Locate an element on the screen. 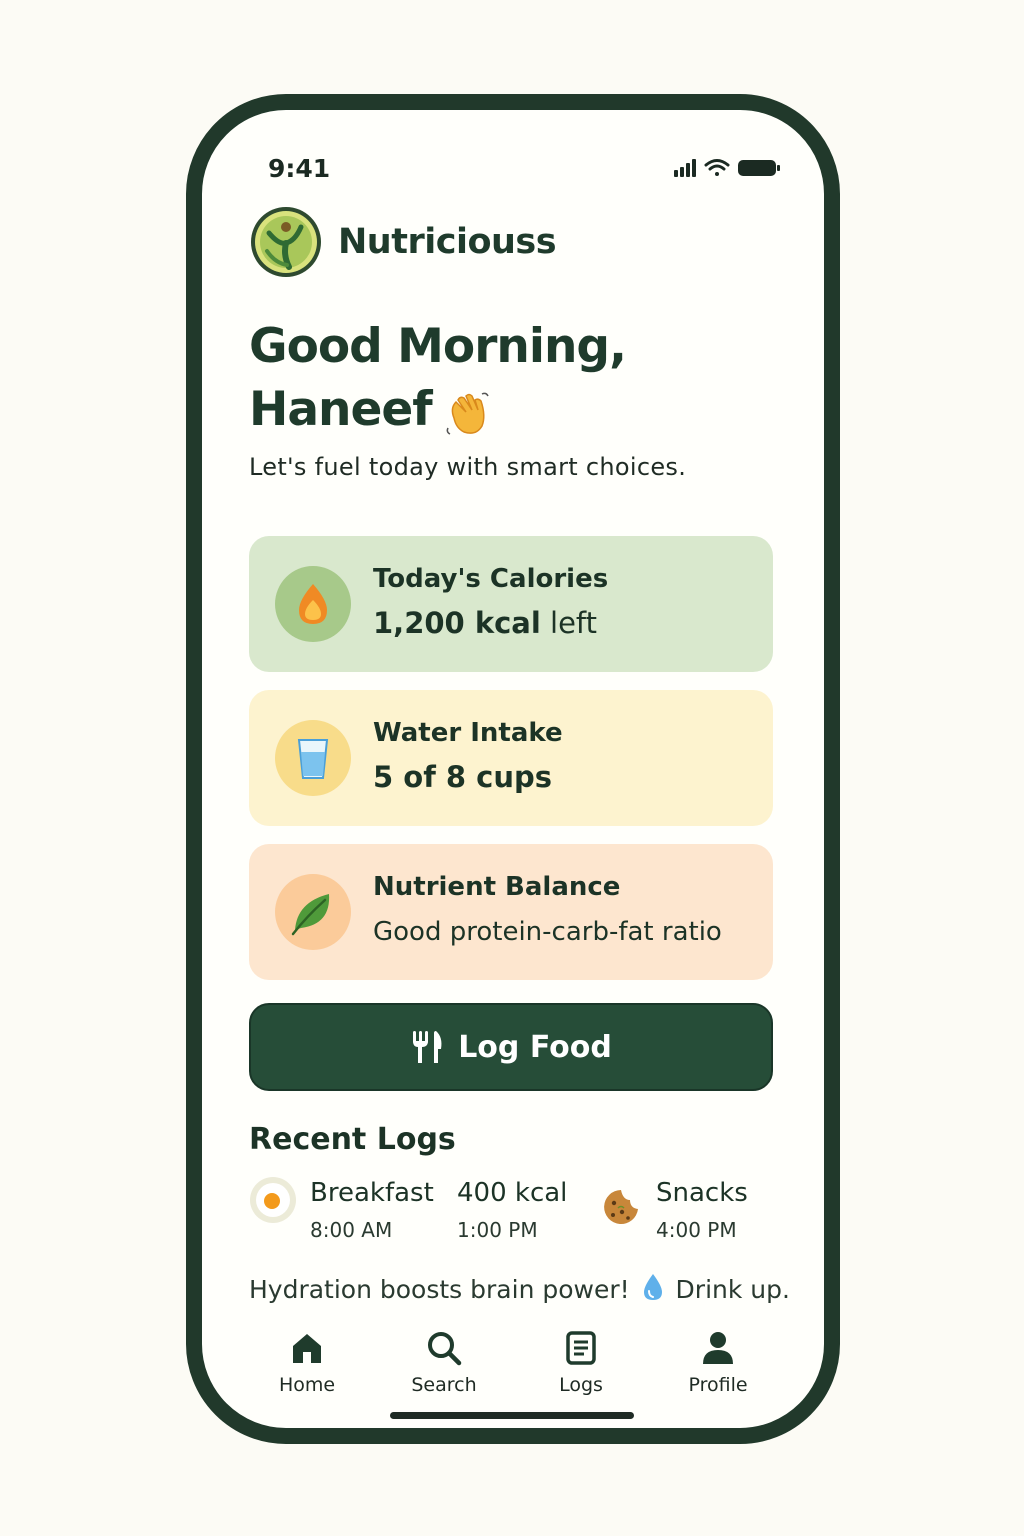 This screenshot has height=1536, width=1024. water-icon-circle is located at coordinates (313, 758).